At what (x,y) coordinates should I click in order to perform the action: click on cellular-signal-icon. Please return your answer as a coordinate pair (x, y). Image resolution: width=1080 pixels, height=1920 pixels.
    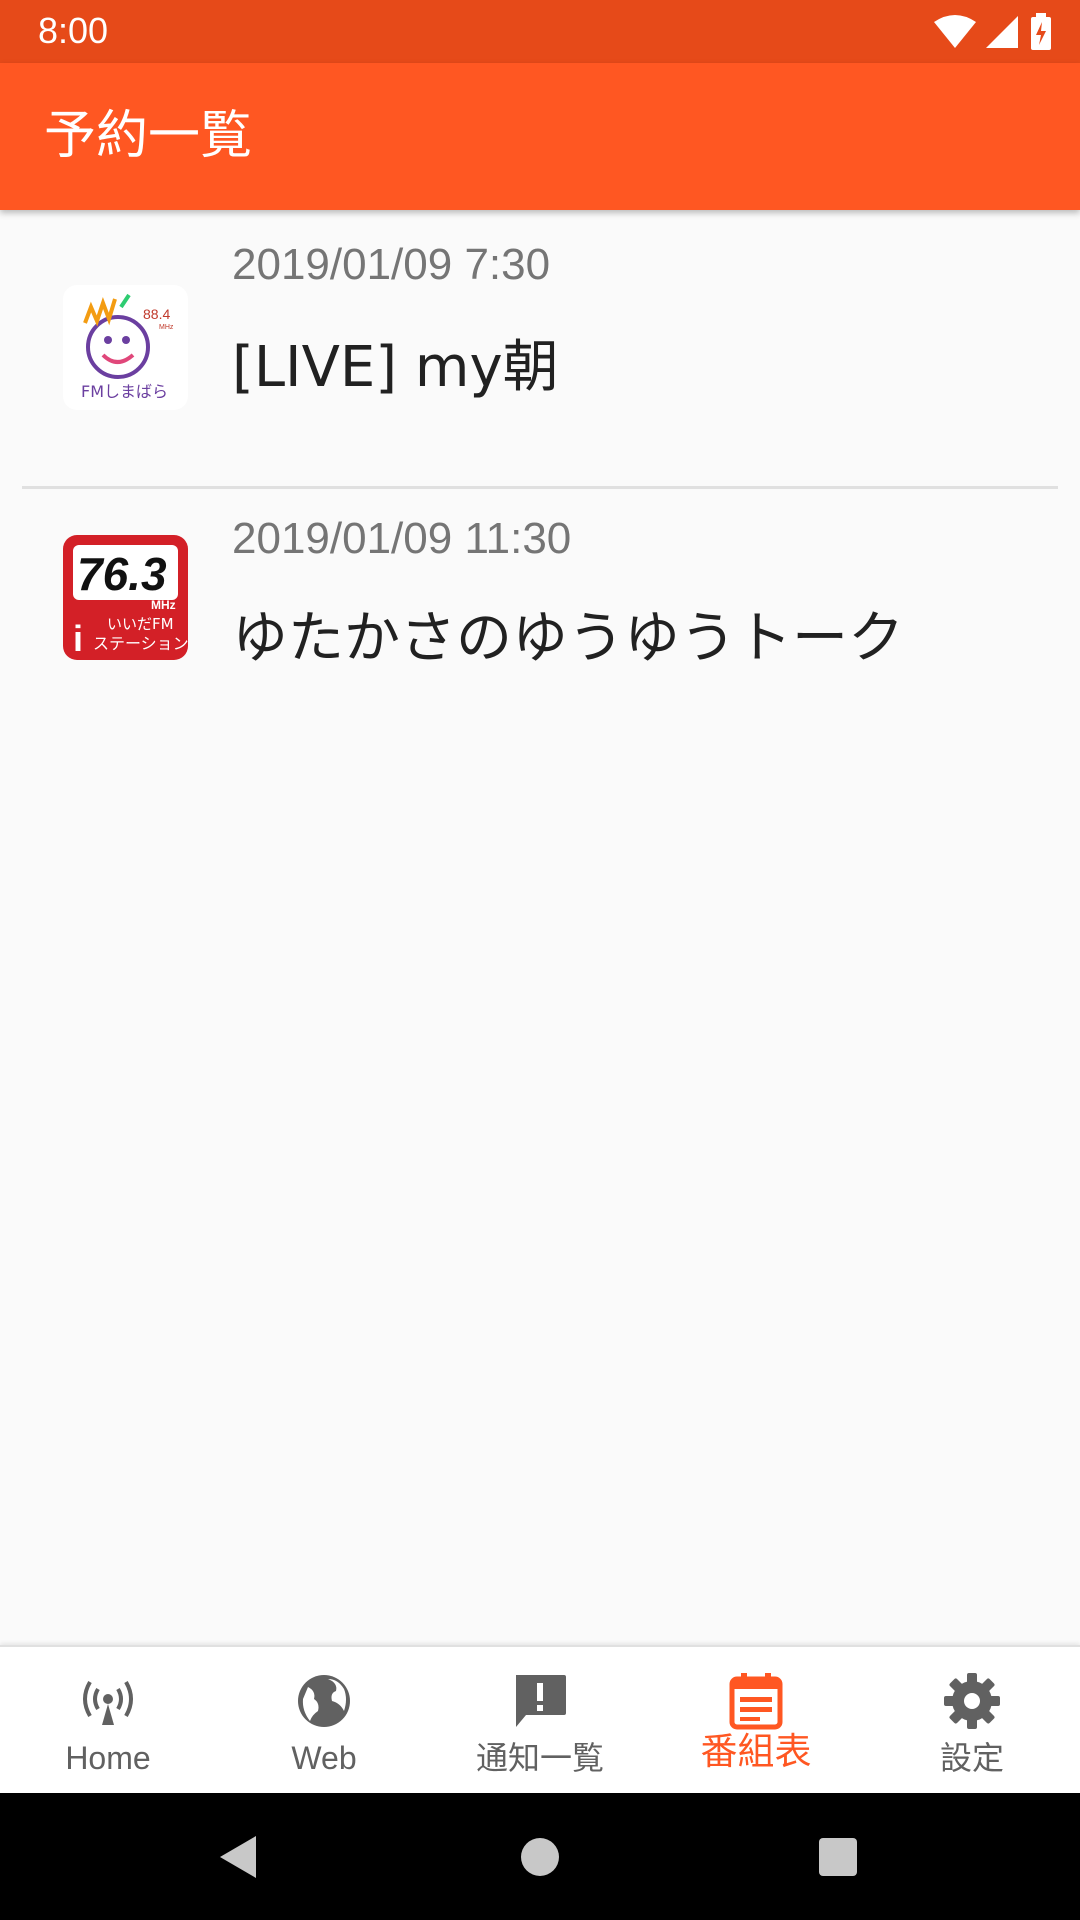
    Looking at the image, I should click on (1002, 32).